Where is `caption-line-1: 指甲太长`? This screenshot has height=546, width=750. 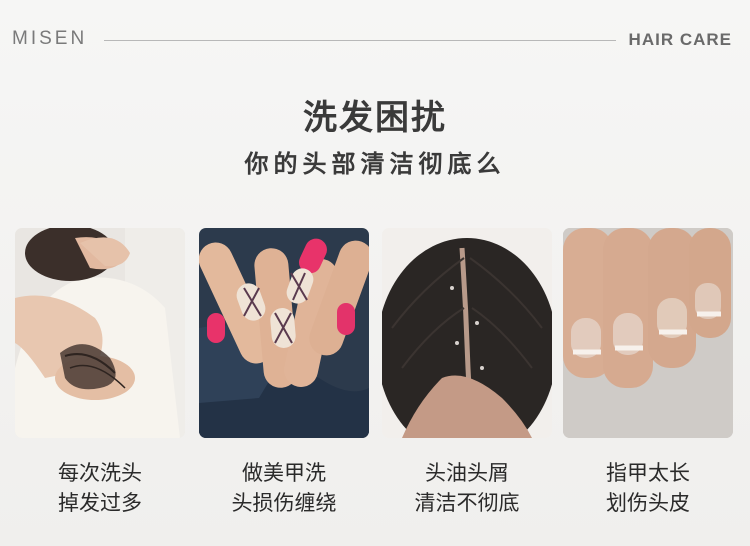 caption-line-1: 指甲太长 is located at coordinates (648, 473).